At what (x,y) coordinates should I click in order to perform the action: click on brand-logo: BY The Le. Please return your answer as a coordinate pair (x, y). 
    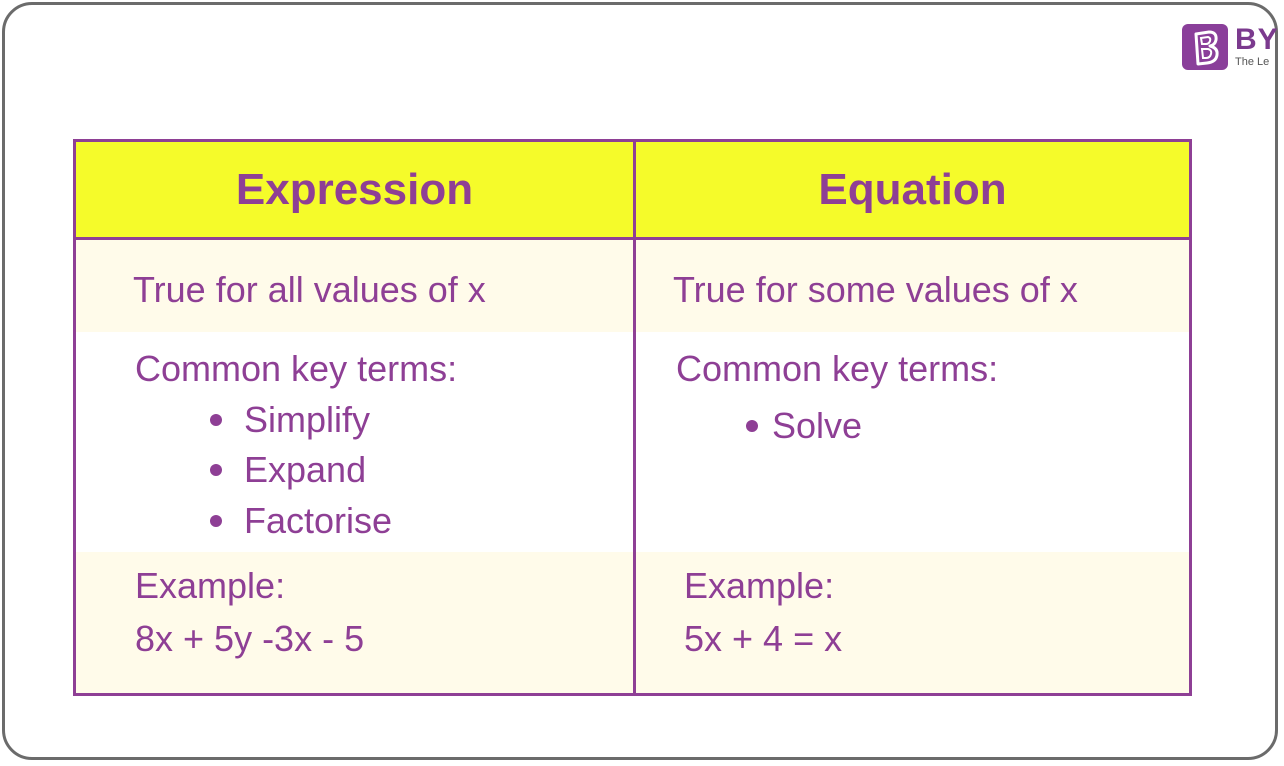
    Looking at the image, I should click on (1232, 48).